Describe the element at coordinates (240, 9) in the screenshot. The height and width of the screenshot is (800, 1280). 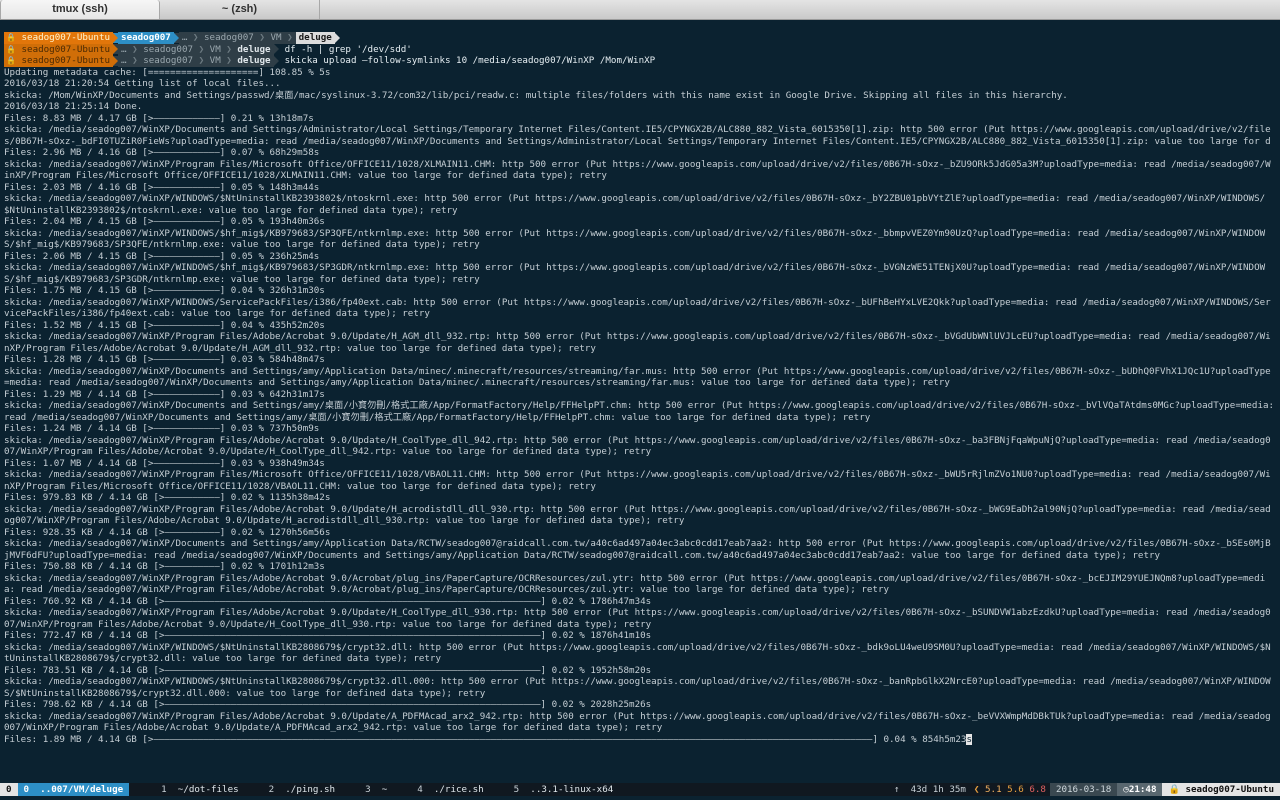
I see `tab-zsh: ~ (zsh)` at that location.